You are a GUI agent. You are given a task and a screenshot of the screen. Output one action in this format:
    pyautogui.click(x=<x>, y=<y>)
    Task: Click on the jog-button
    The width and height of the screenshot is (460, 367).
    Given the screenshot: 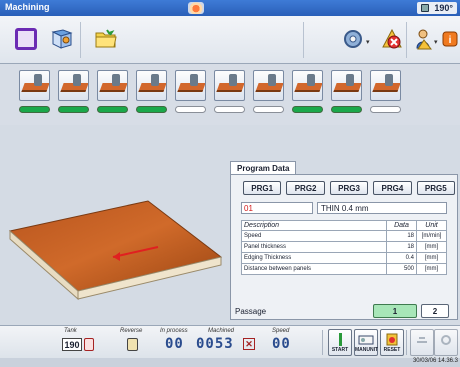 What is the action you would take?
    pyautogui.click(x=422, y=342)
    